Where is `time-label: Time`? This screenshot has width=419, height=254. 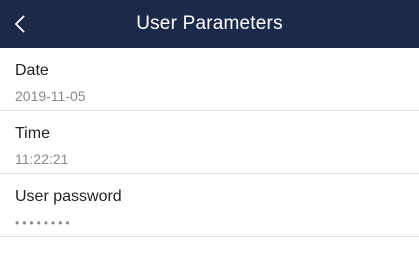
time-label: Time is located at coordinates (32, 133).